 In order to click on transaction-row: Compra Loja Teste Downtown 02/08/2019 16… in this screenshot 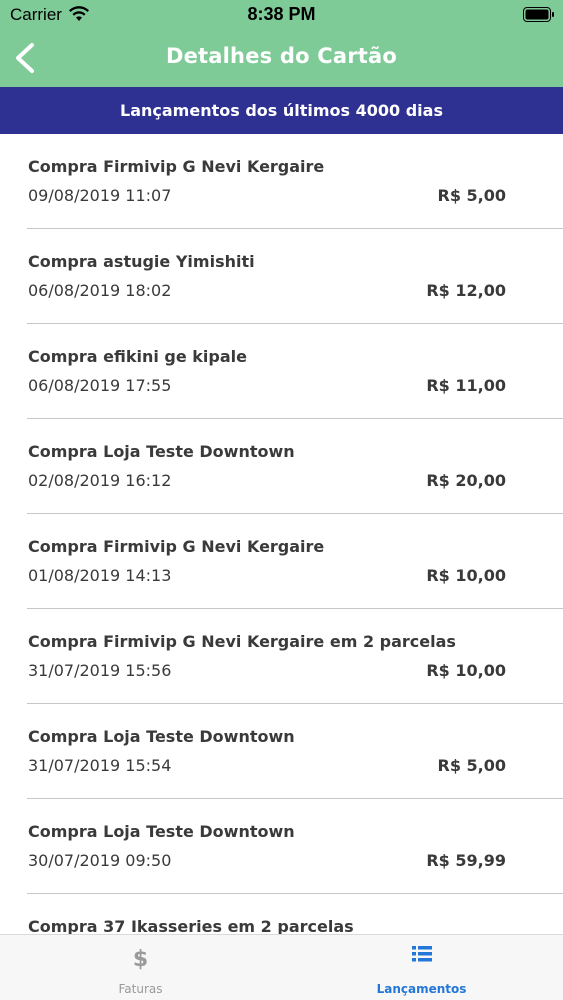, I will do `click(295, 466)`.